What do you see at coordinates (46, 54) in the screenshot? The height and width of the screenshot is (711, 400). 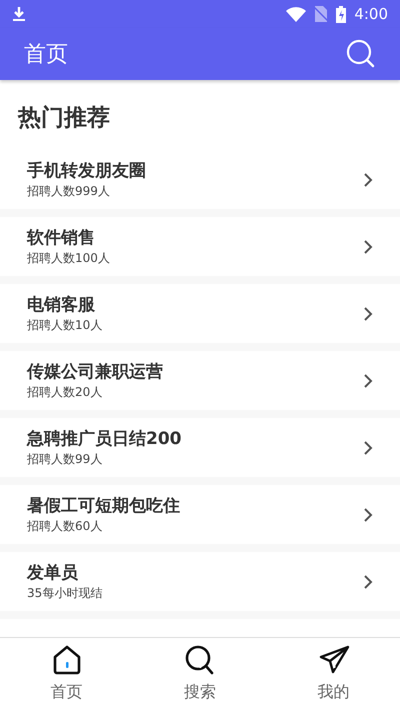 I see `page-title: 首页` at bounding box center [46, 54].